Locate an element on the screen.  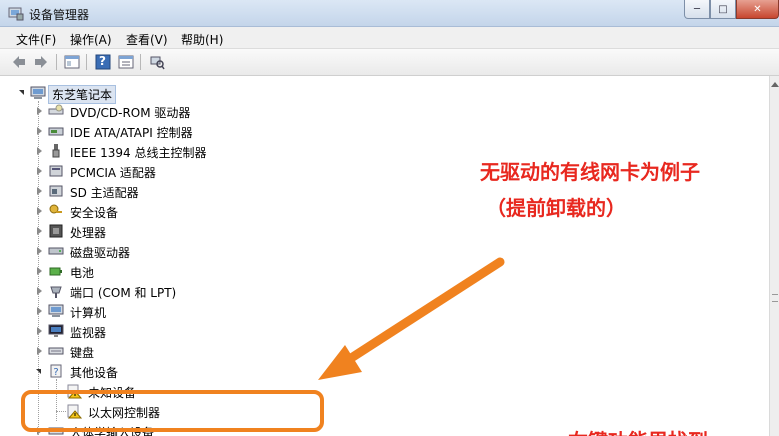
tree-category-label: 端口 (COM 和 LPT) is located at coordinates (123, 293).